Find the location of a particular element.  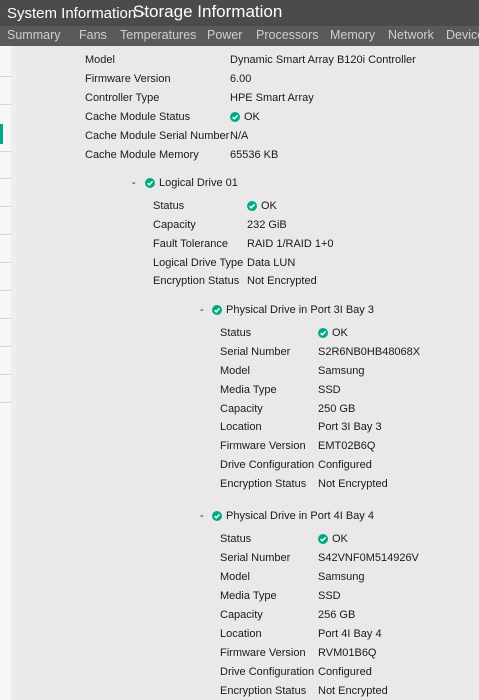

cache-memory-label: Cache Module Memory is located at coordinates (142, 155).